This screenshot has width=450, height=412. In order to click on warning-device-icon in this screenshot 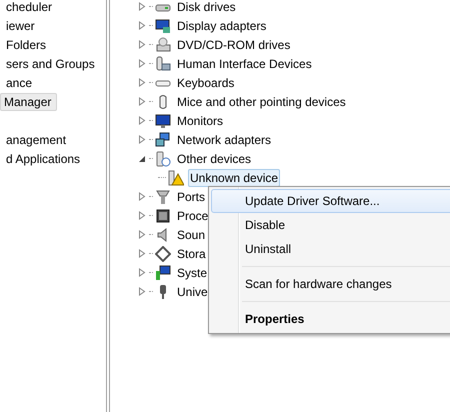, I will do `click(176, 178)`.